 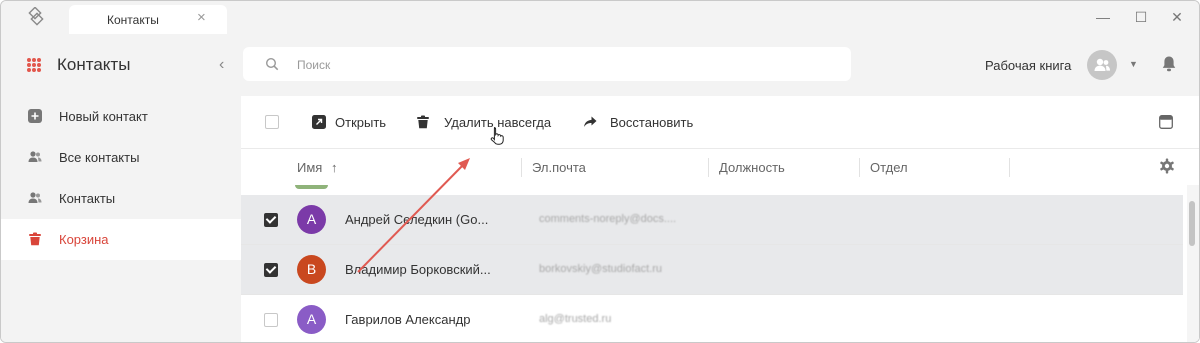 I want to click on partial-avatar, so click(x=311, y=187).